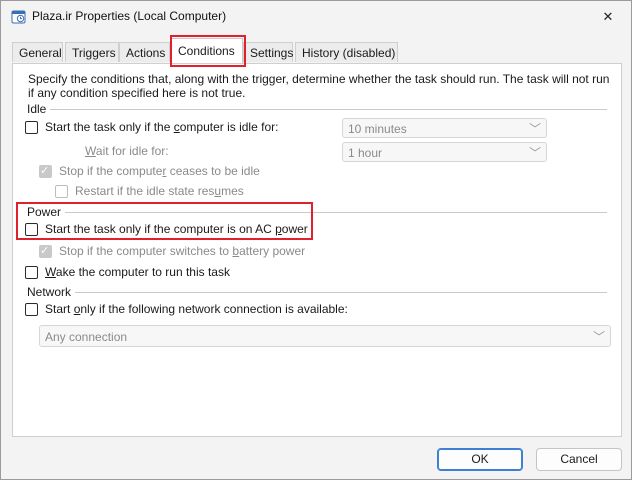 This screenshot has width=632, height=480. I want to click on power-group-label: Power, so click(46, 212).